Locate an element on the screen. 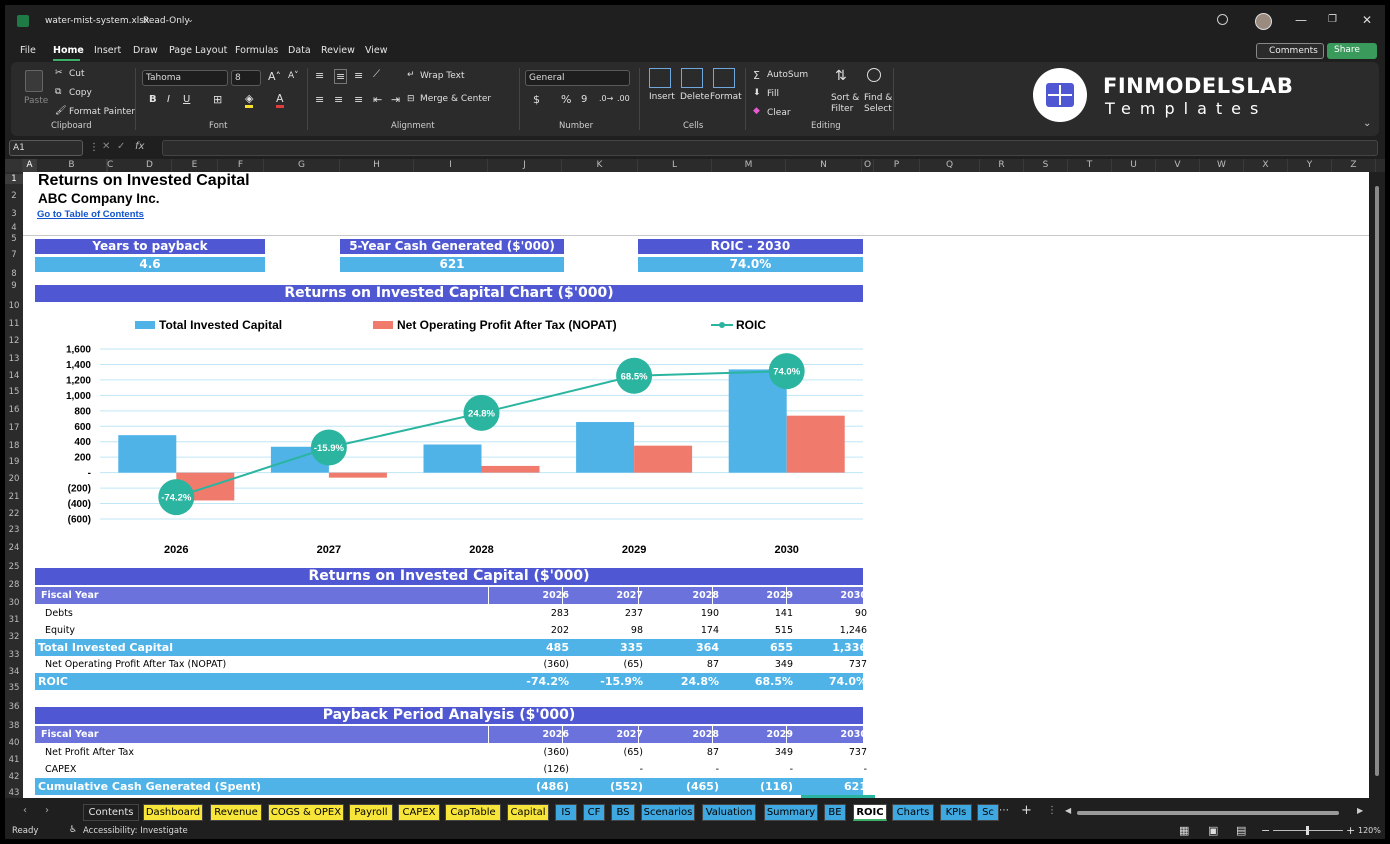 Image resolution: width=1390 pixels, height=844 pixels. formula-input is located at coordinates (770, 148).